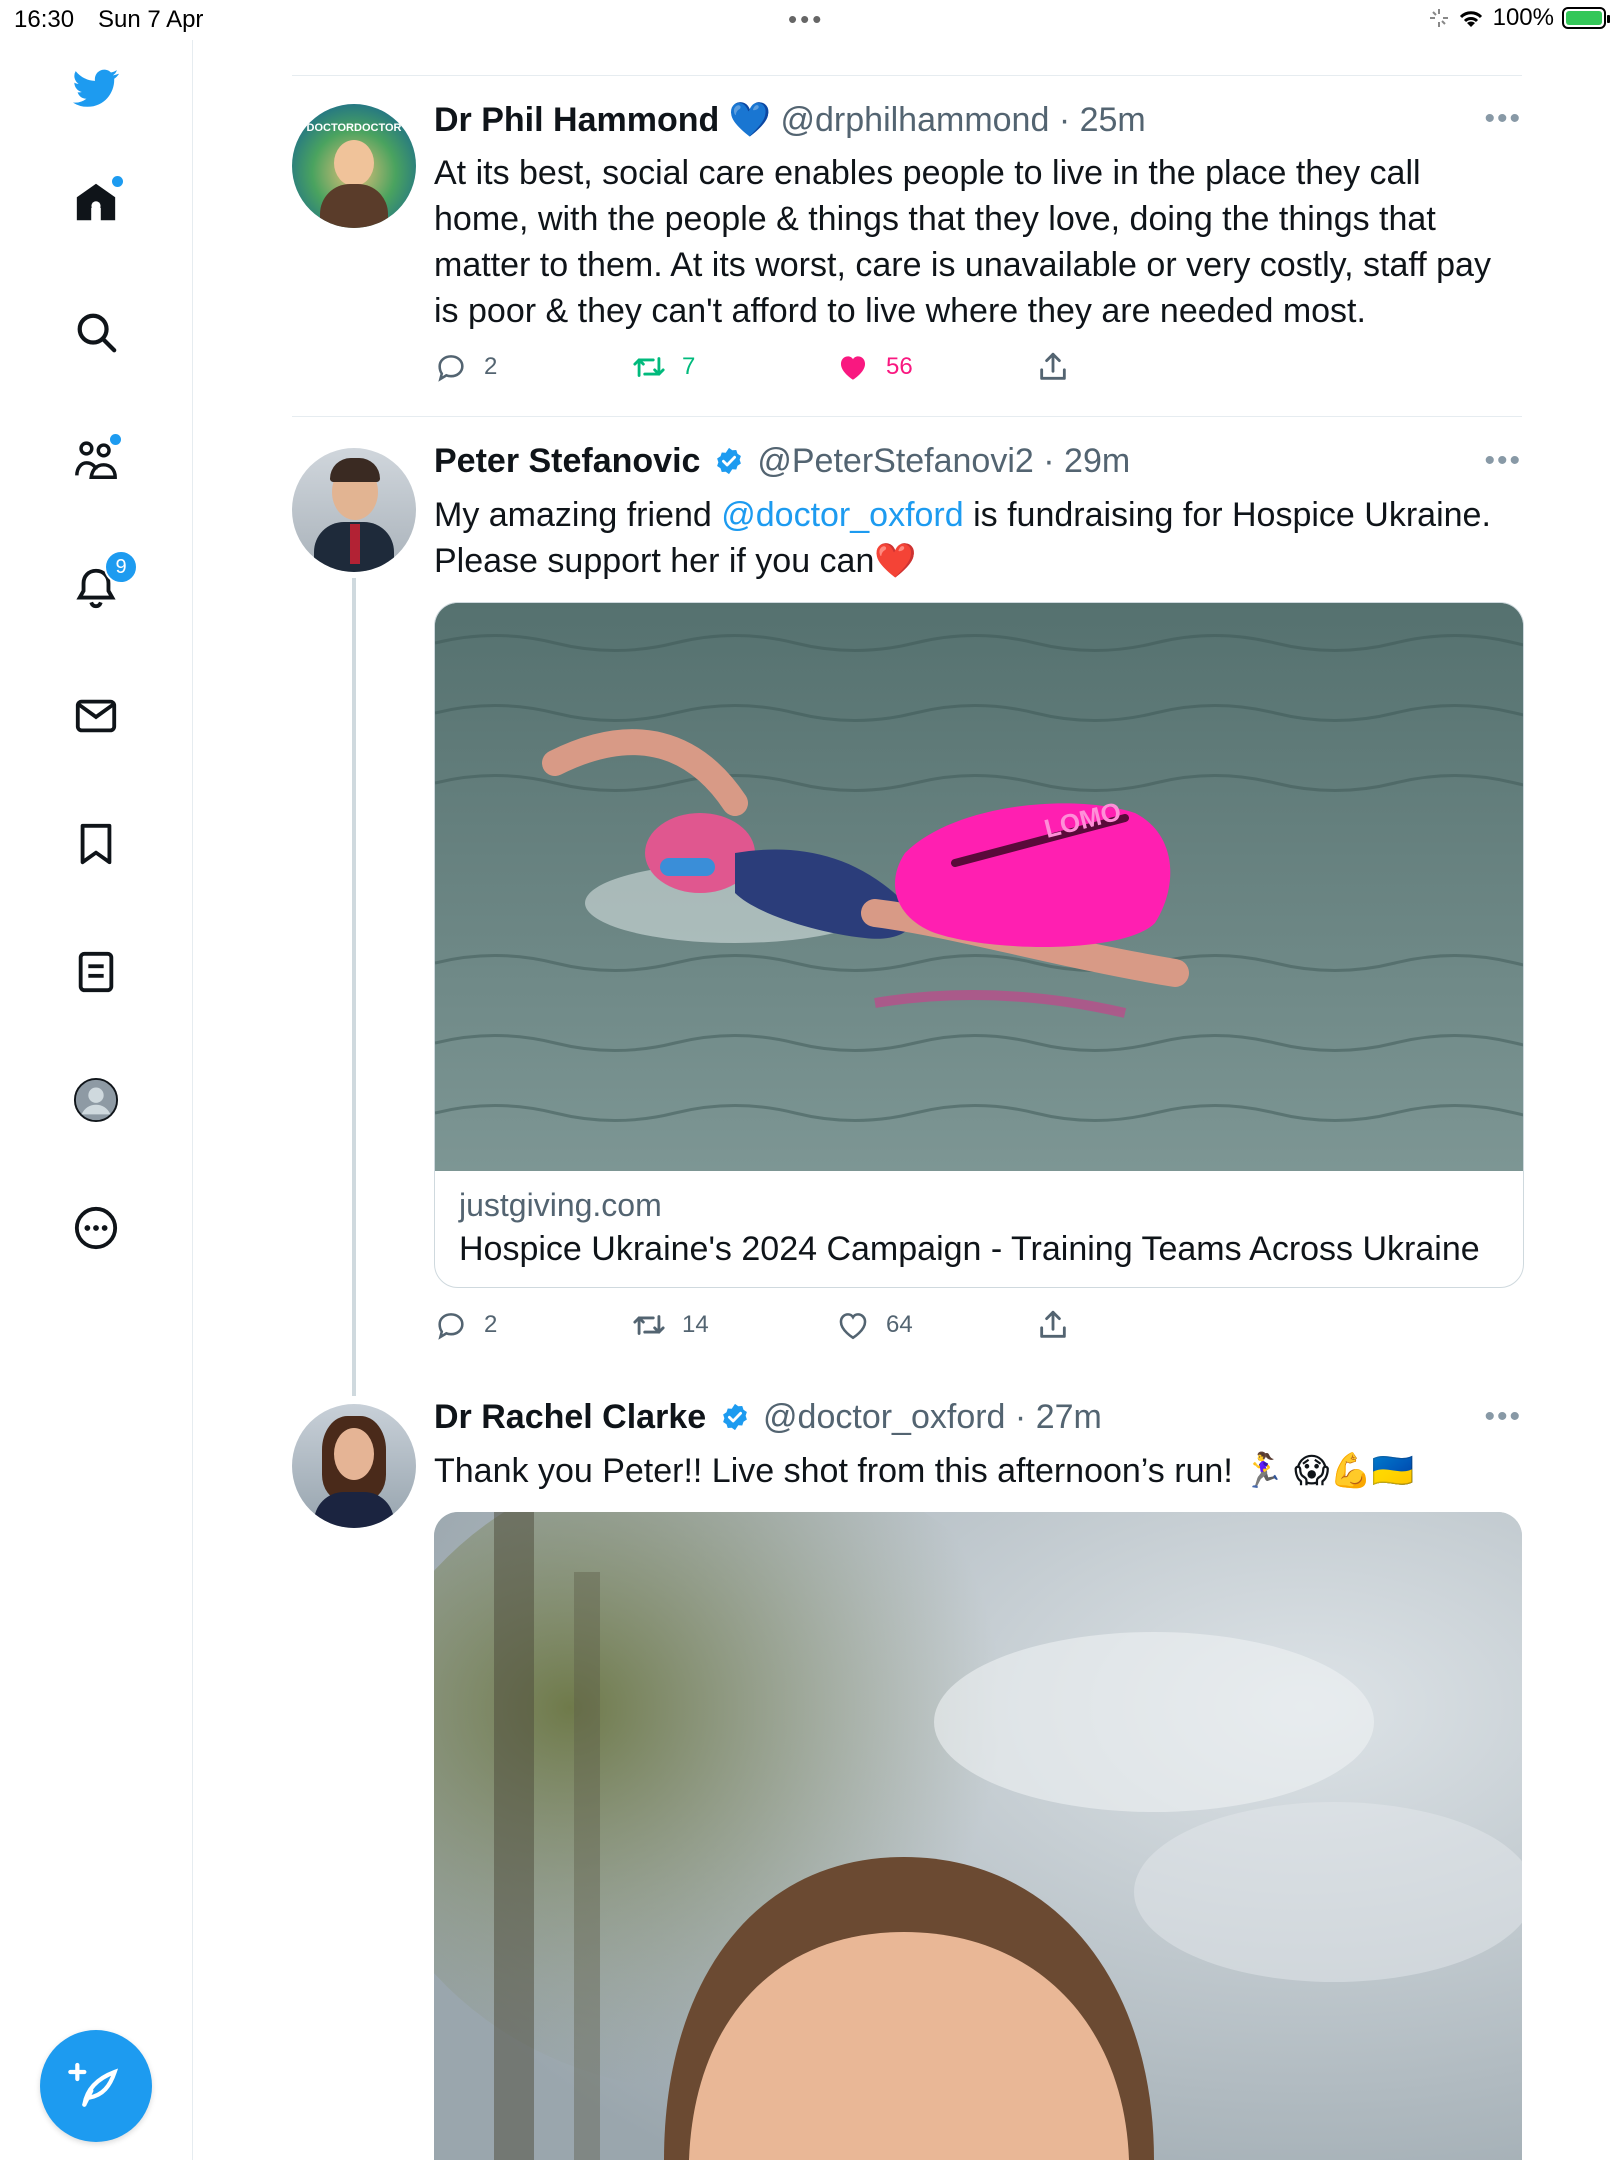 Image resolution: width=1620 pixels, height=2160 pixels. I want to click on card-domain: justgiving.com, so click(560, 1205).